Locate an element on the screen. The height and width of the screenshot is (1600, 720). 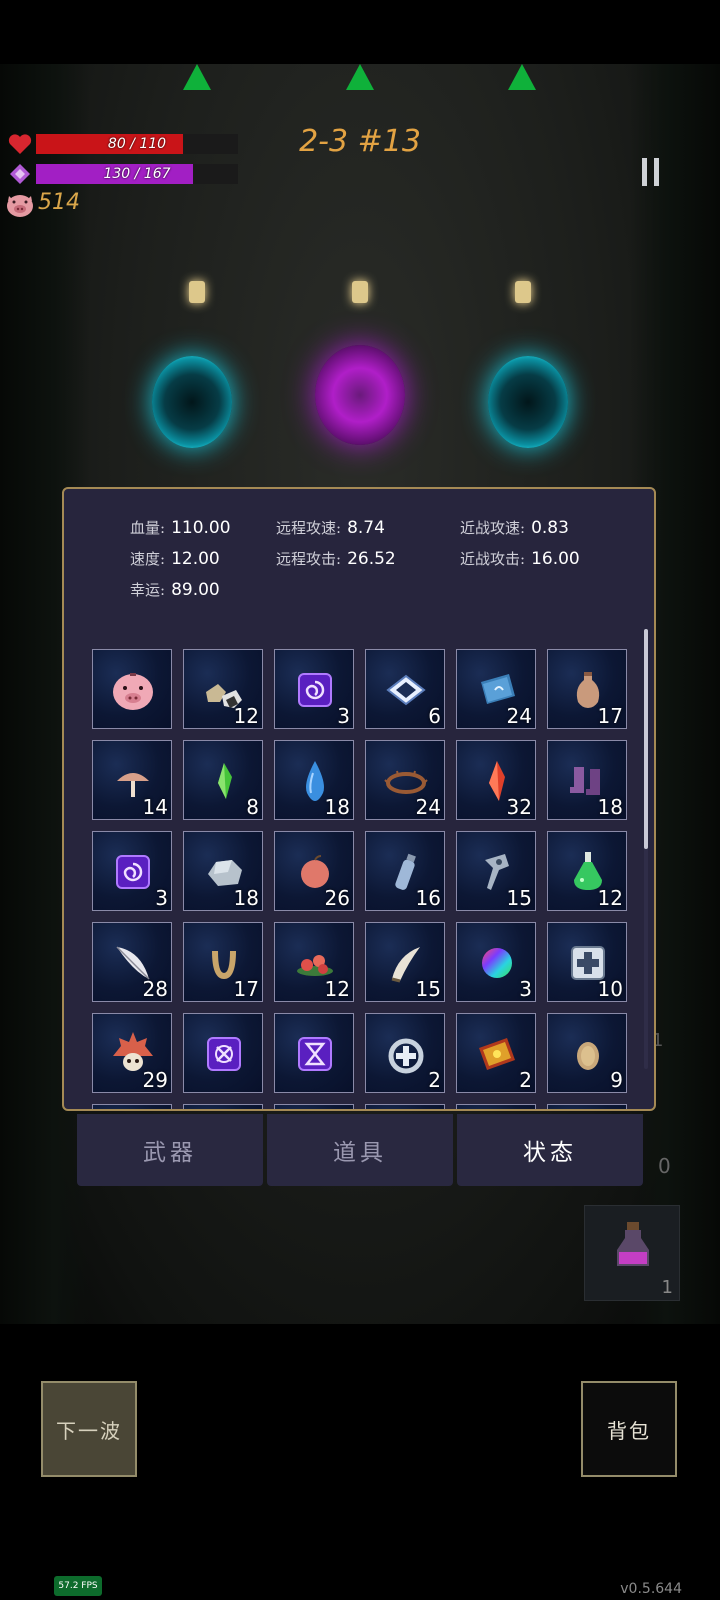
stat-melee-speed: 近战攻速: 0.83 is located at coordinates (514, 527).